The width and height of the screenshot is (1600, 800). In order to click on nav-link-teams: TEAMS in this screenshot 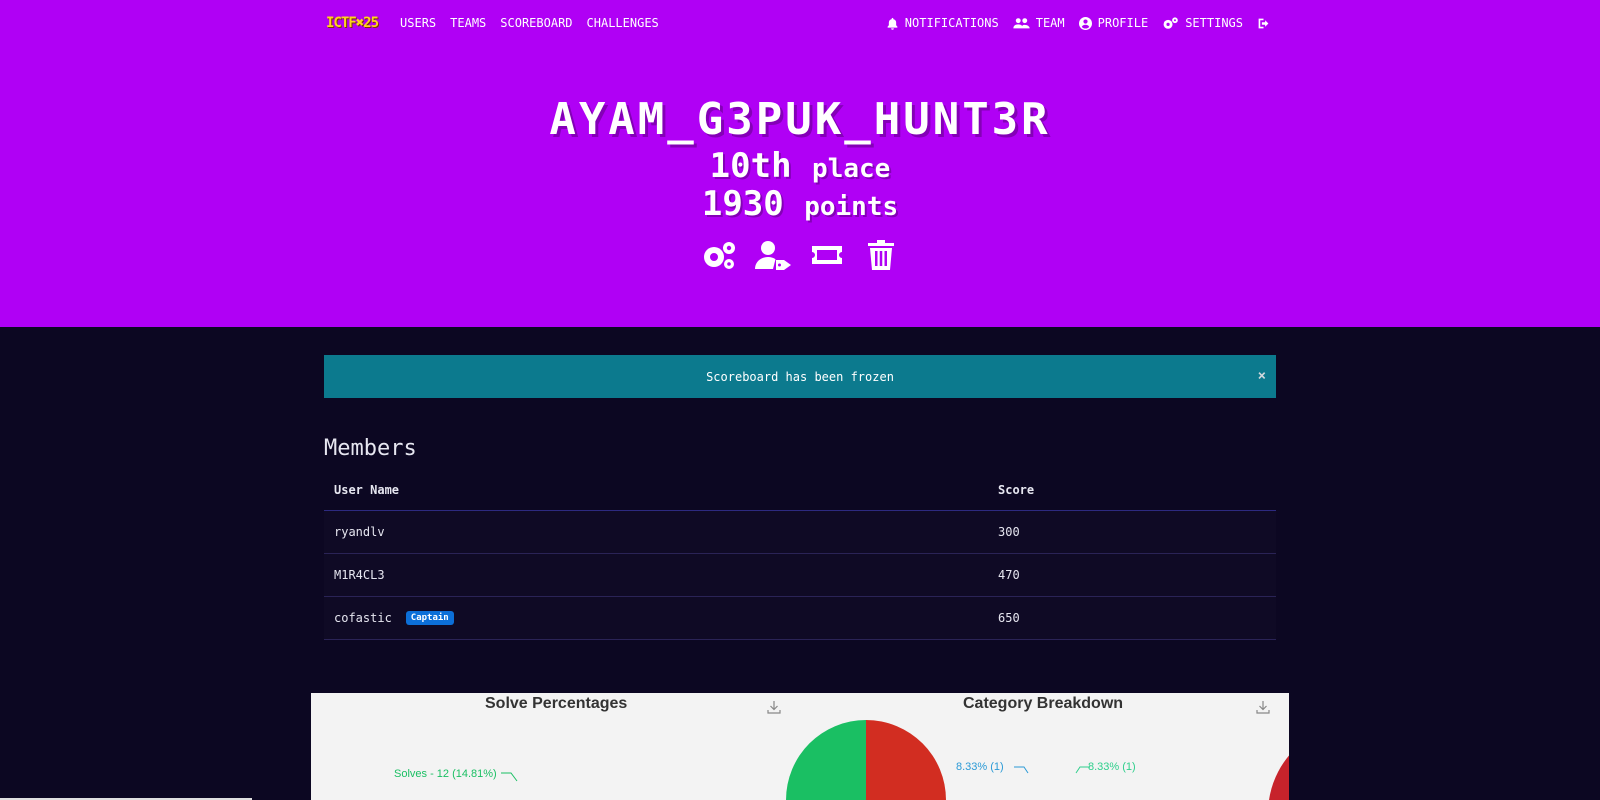, I will do `click(468, 23)`.